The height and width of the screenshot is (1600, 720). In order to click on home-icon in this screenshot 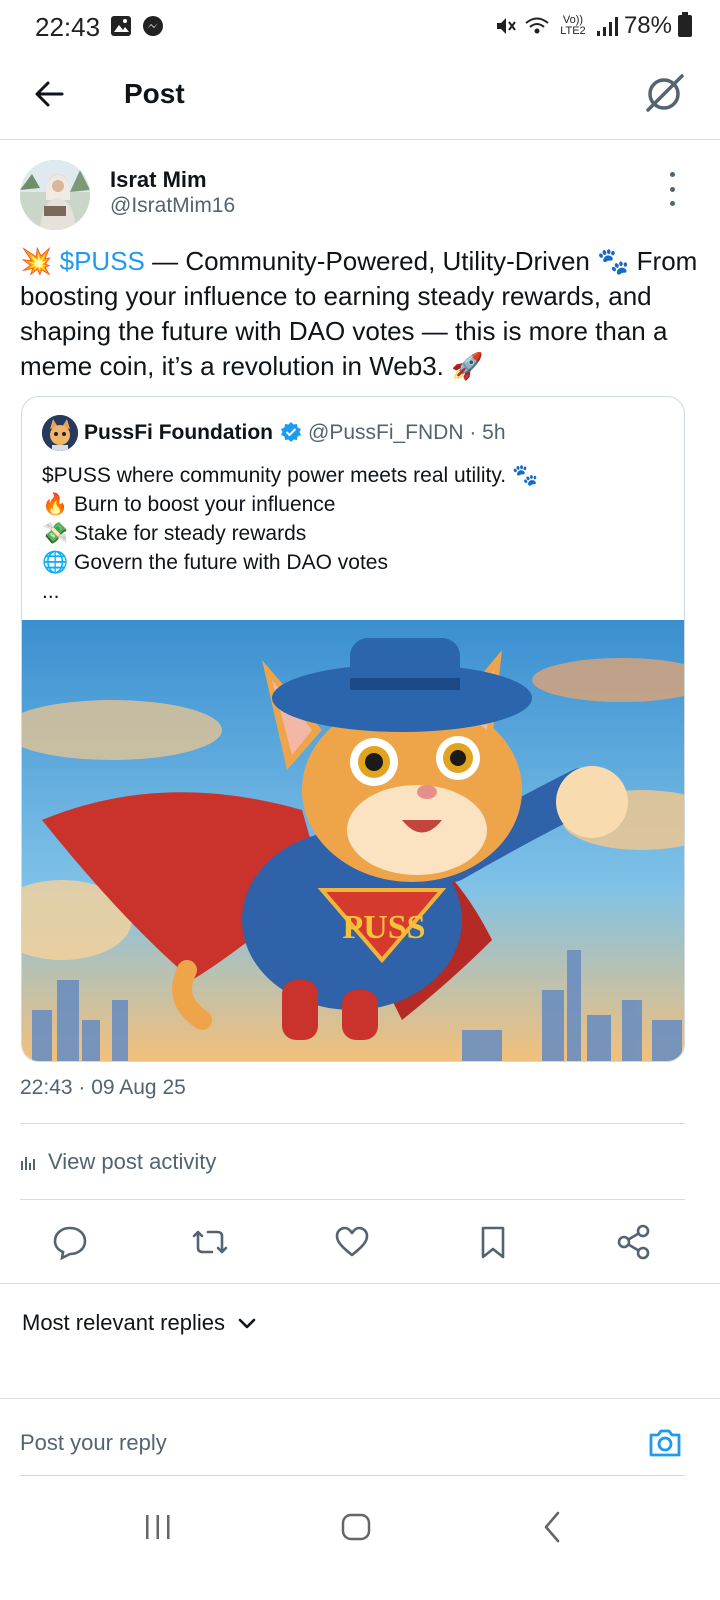, I will do `click(356, 1527)`.